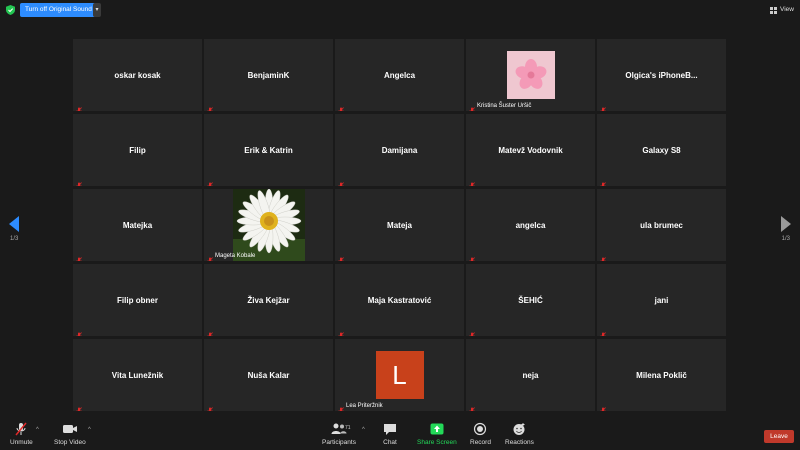 The image size is (800, 450). What do you see at coordinates (480, 434) in the screenshot?
I see `record-button: Record` at bounding box center [480, 434].